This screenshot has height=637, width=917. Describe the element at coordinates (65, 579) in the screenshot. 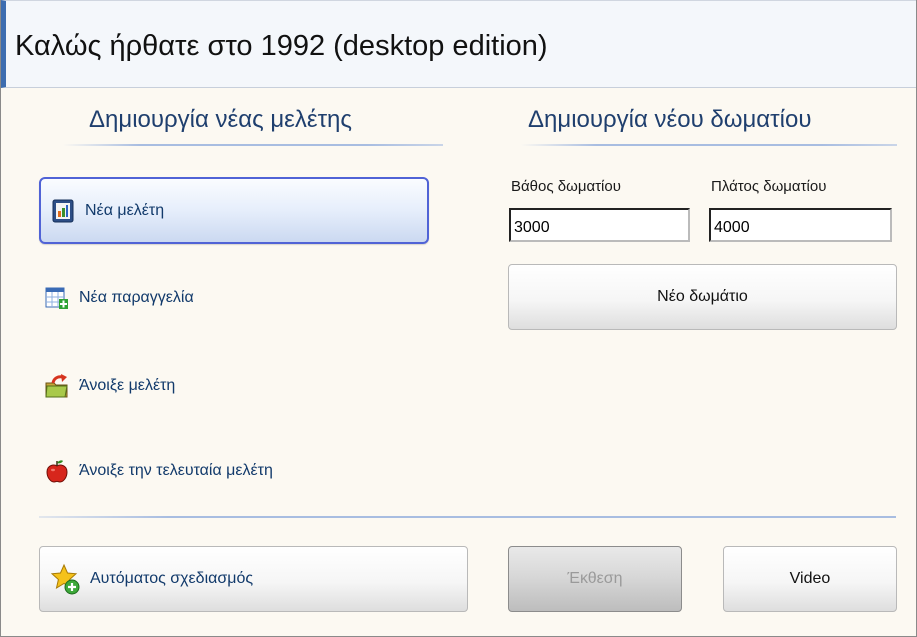

I see `star-add-icon` at that location.